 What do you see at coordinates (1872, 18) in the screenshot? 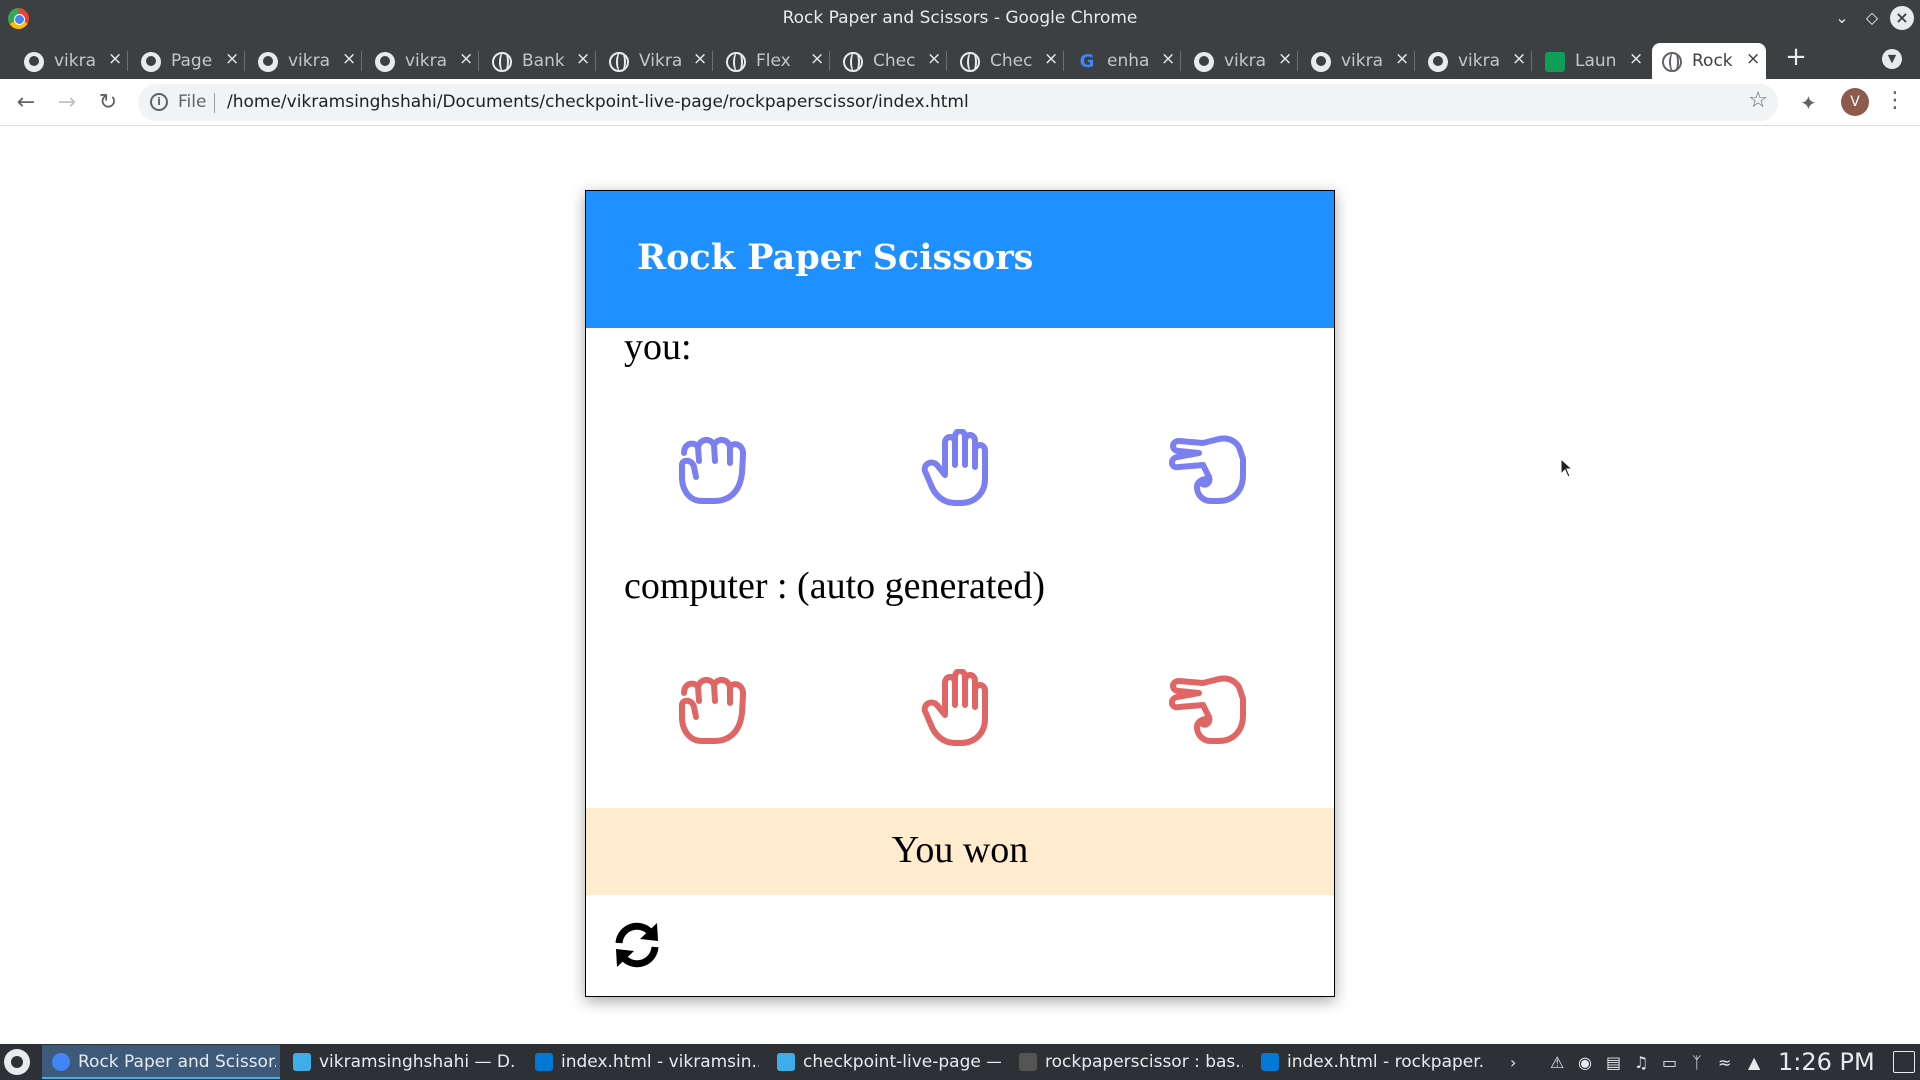
I see `maximize-icon: ◇` at bounding box center [1872, 18].